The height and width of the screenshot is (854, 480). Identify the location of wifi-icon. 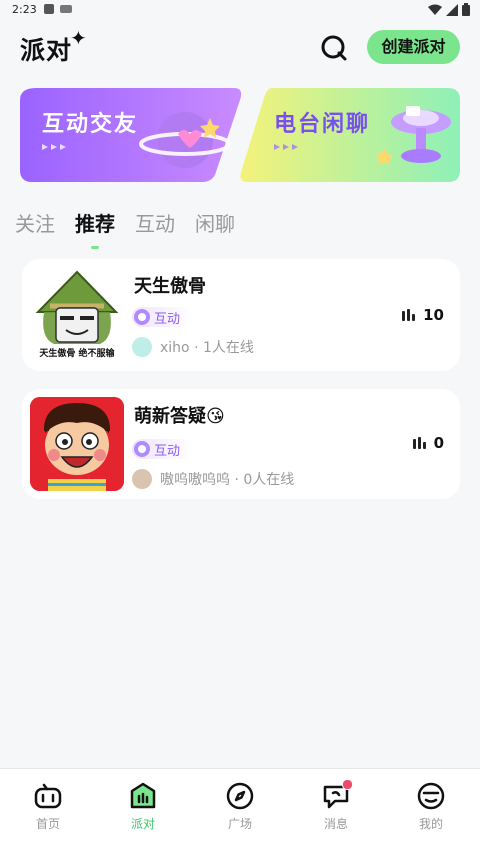
(435, 9).